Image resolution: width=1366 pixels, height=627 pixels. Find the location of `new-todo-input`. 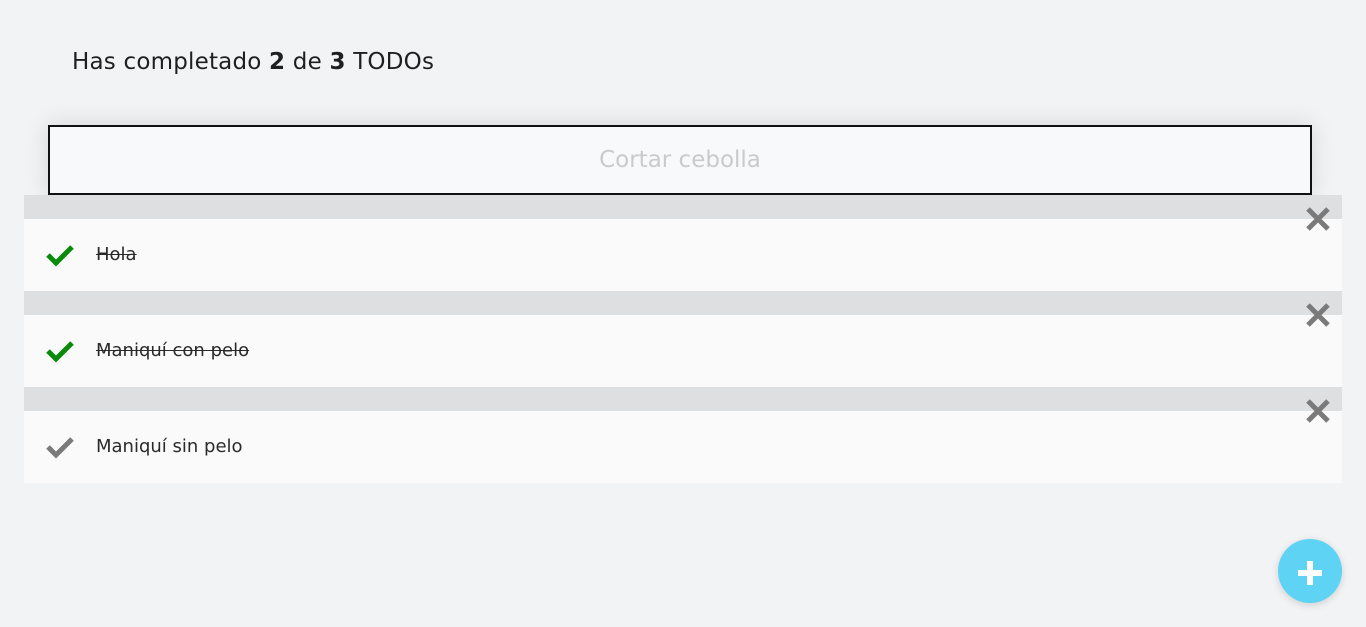

new-todo-input is located at coordinates (680, 160).